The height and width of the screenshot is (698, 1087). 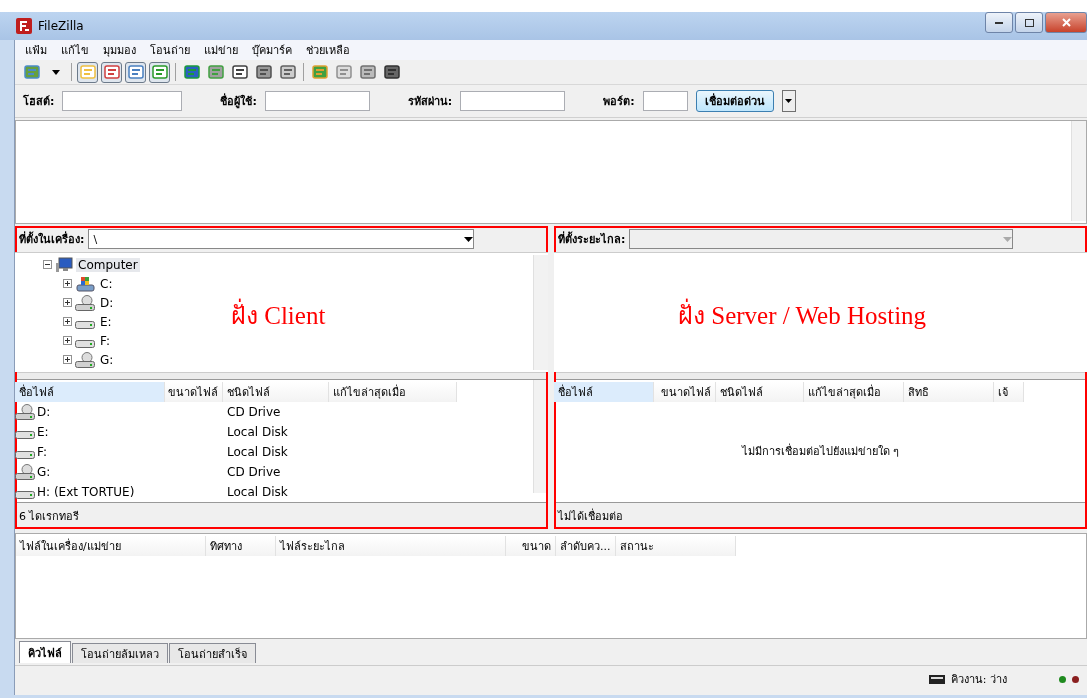 What do you see at coordinates (108, 264) in the screenshot?
I see `tree-item: Computer` at bounding box center [108, 264].